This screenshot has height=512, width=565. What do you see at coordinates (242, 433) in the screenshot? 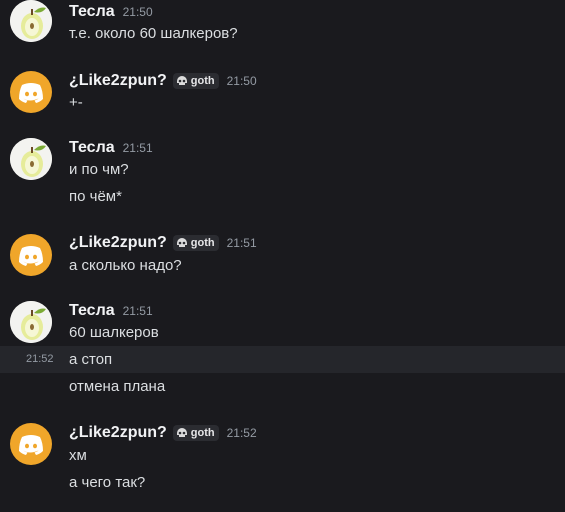
I see `timestamp: 21:52` at bounding box center [242, 433].